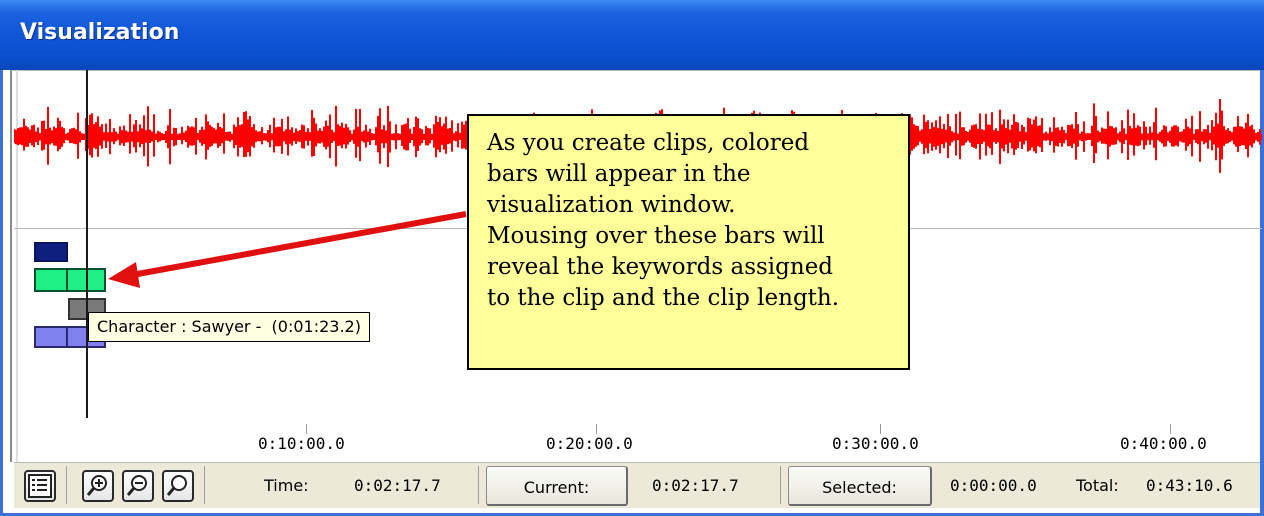  What do you see at coordinates (660, 267) in the screenshot?
I see `callout-line: reveal the keywords assigned` at bounding box center [660, 267].